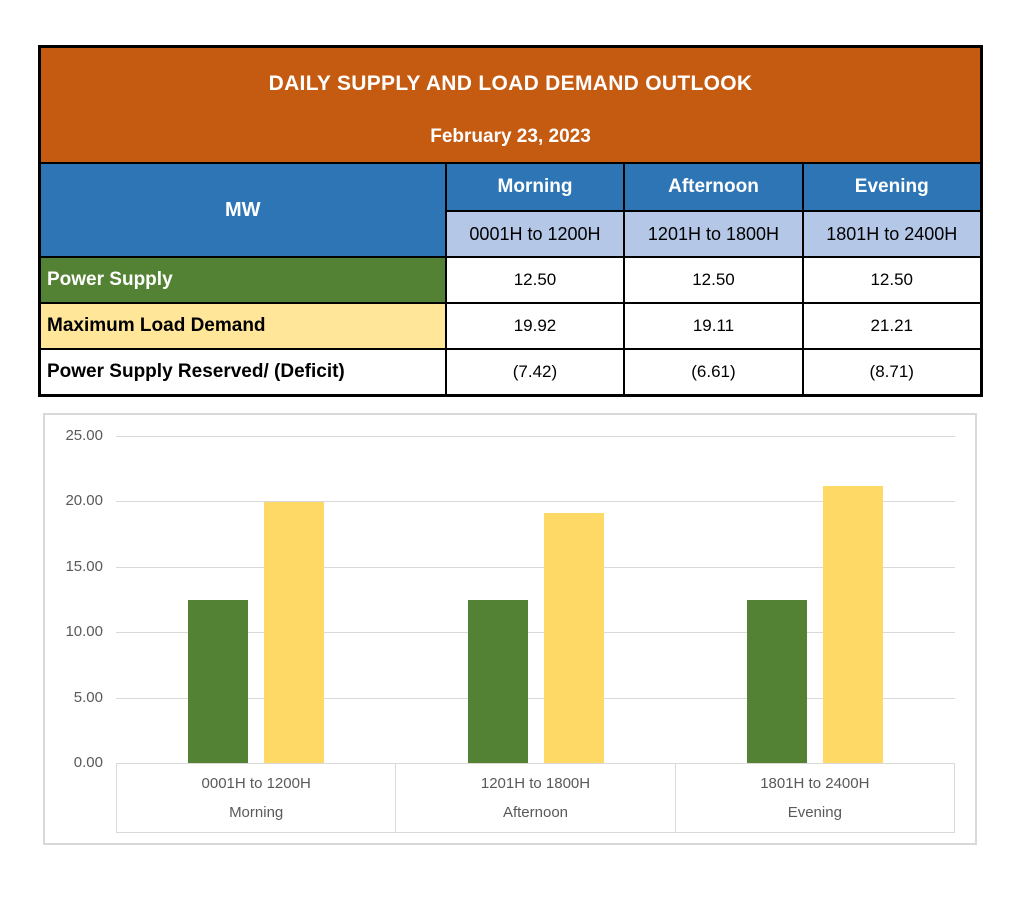  Describe the element at coordinates (88, 762) in the screenshot. I see `y-axis-tick-label: 0.00` at that location.